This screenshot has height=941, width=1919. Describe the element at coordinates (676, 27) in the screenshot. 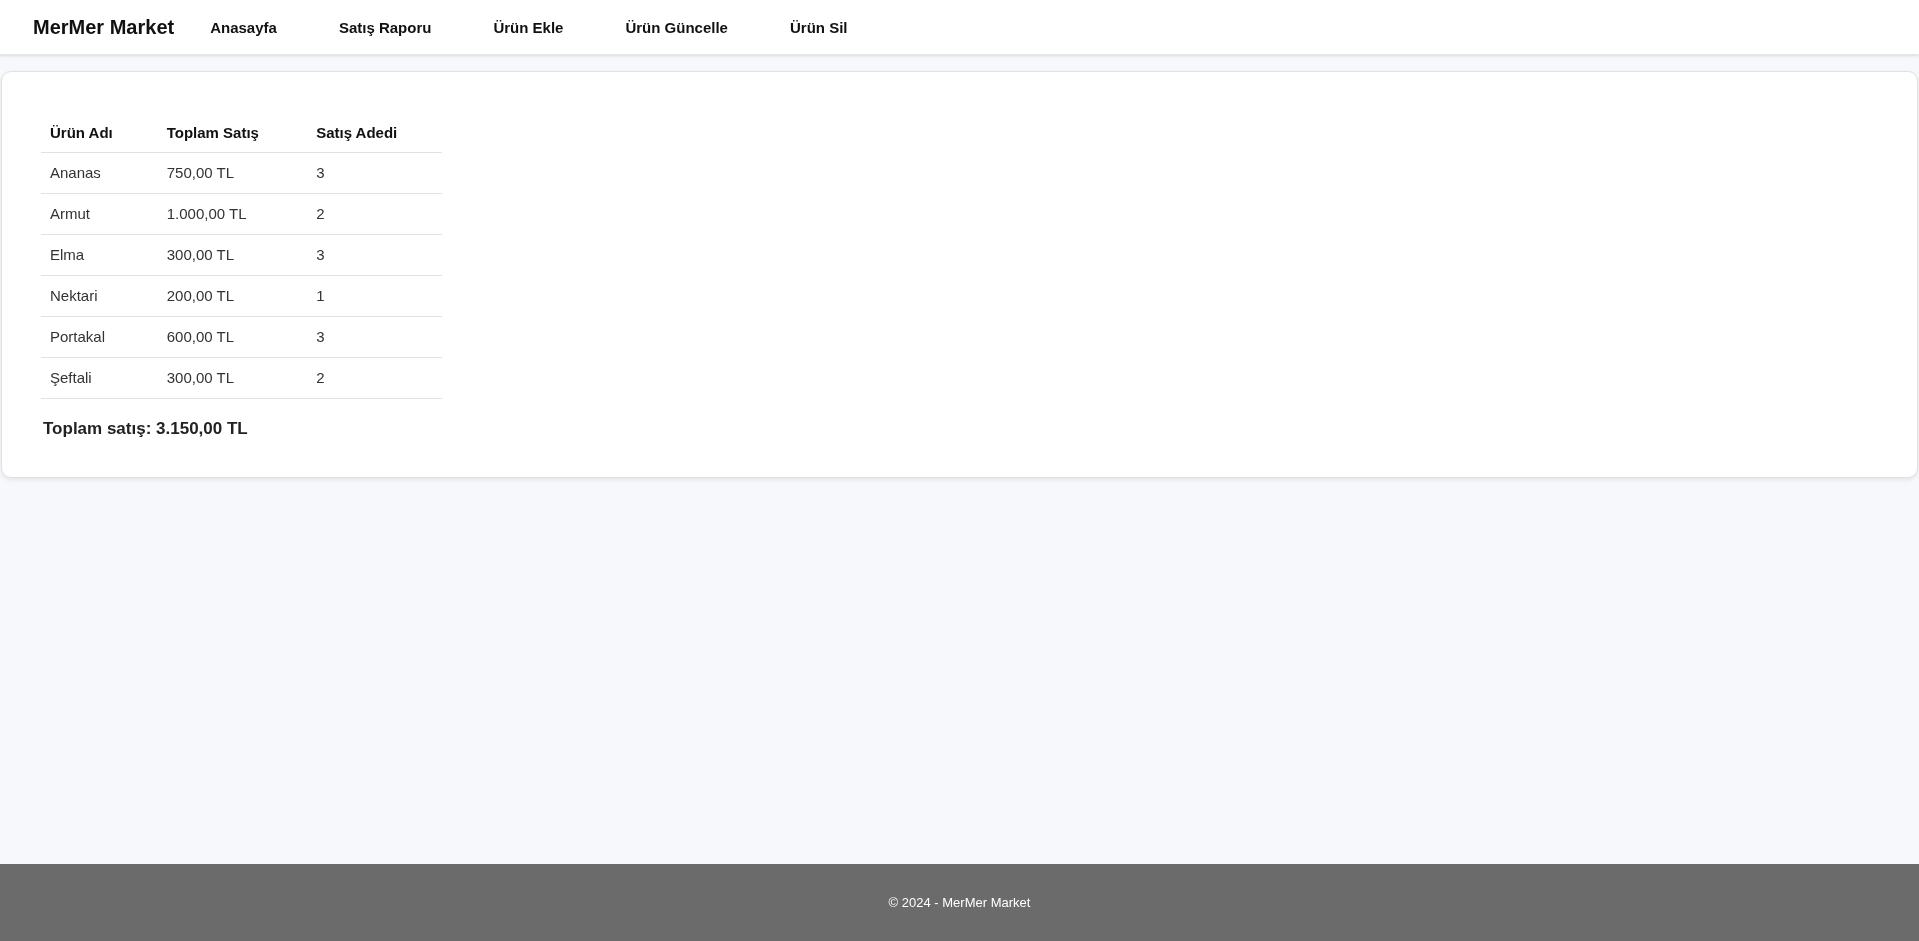

I see `nav-link: Ürün Güncelle` at that location.